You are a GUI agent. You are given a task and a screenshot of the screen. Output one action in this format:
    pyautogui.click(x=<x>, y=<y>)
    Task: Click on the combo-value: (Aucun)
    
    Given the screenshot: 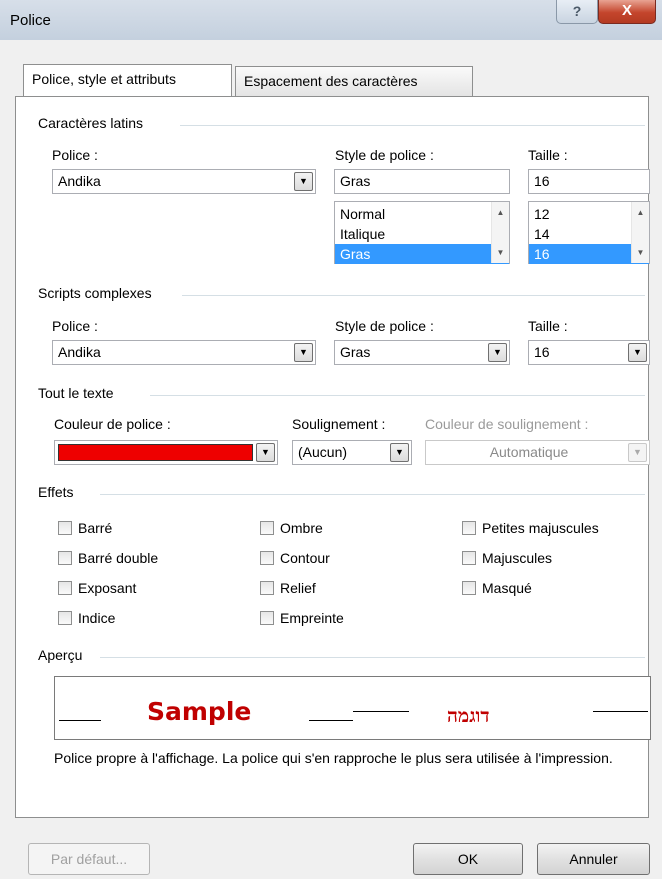 What is the action you would take?
    pyautogui.click(x=323, y=452)
    